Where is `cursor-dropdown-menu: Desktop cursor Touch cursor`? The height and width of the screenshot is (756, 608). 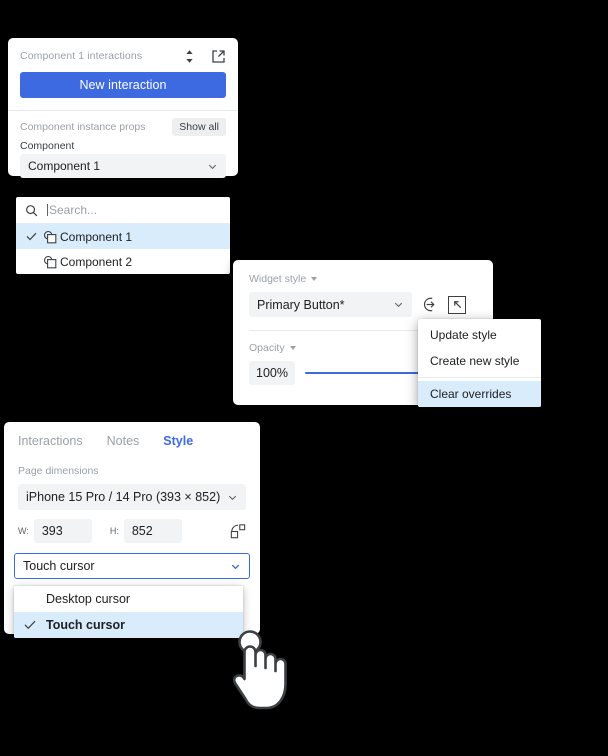
cursor-dropdown-menu: Desktop cursor Touch cursor is located at coordinates (128, 612).